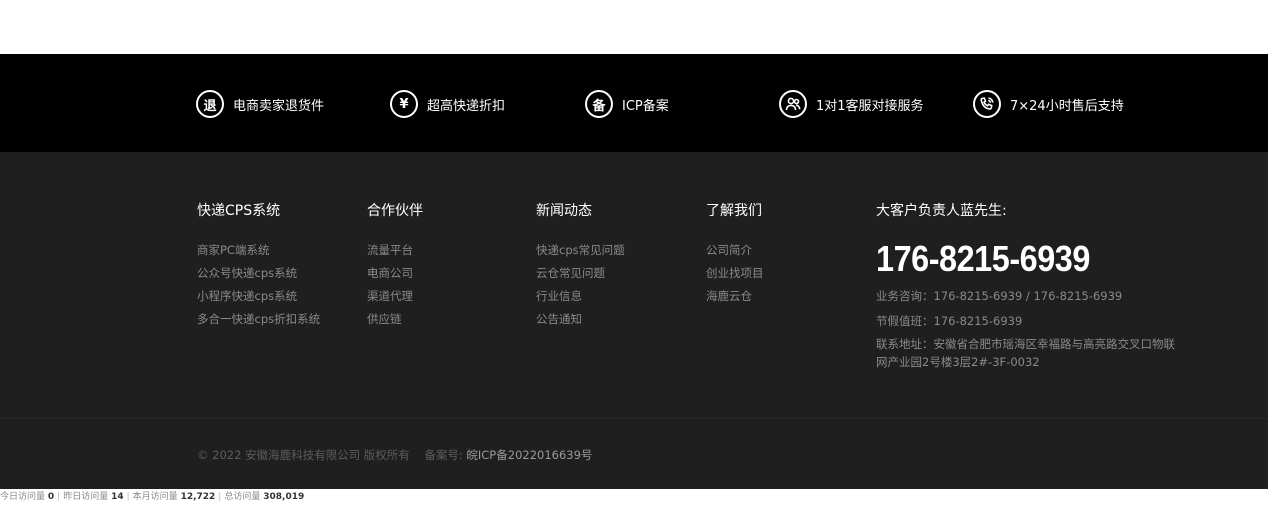 Image resolution: width=1268 pixels, height=506 pixels. I want to click on service-label: 7×24小时售后支持, so click(1067, 106).